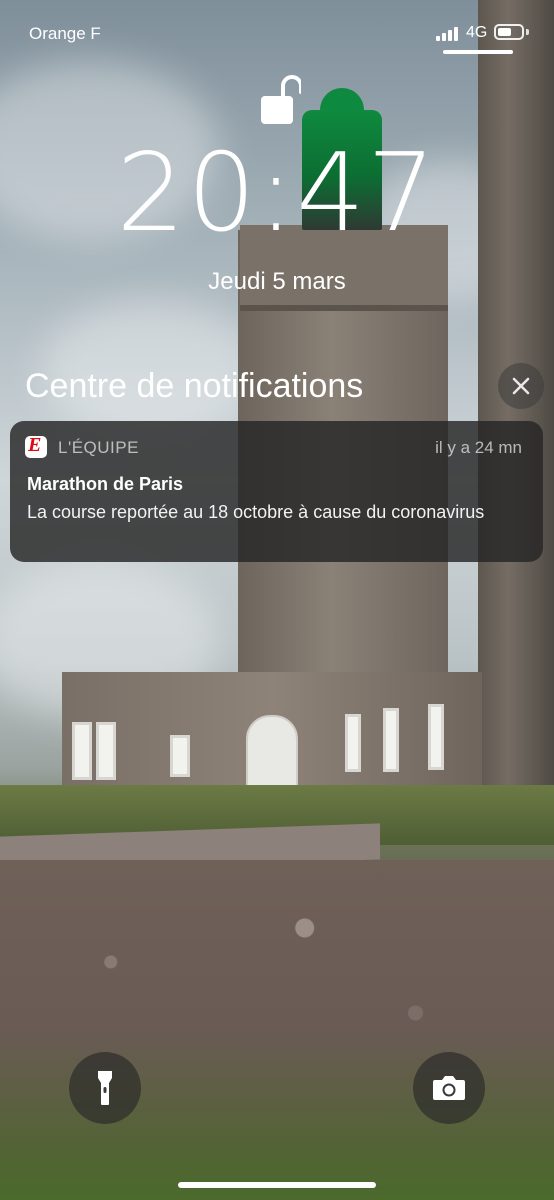 Image resolution: width=554 pixels, height=1200 pixels. I want to click on camera-icon, so click(449, 1088).